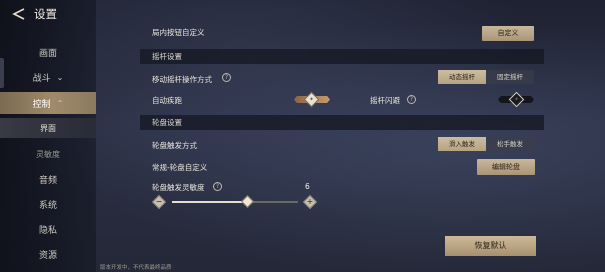  I want to click on sidebar-item-label: 战斗, so click(41, 78).